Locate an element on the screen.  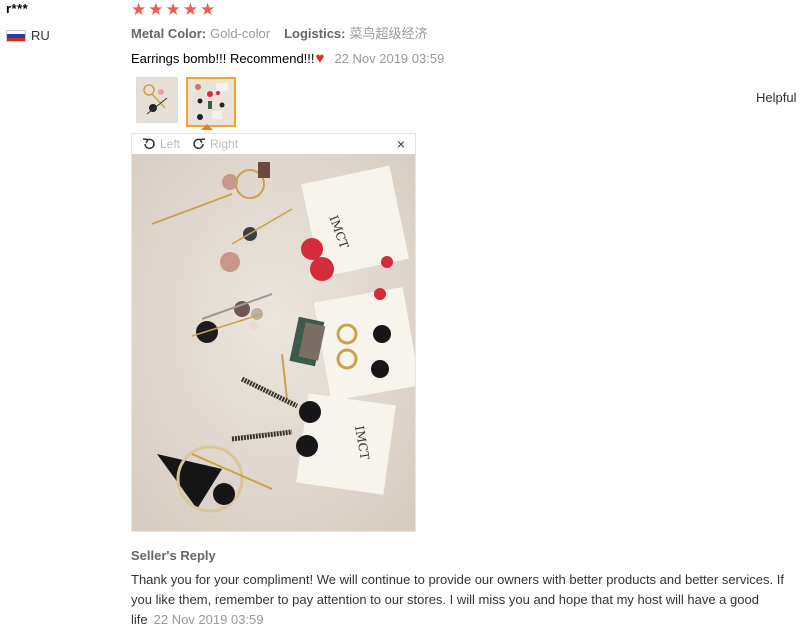
review-date: 22 Nov 2019 03:59 is located at coordinates (389, 58).